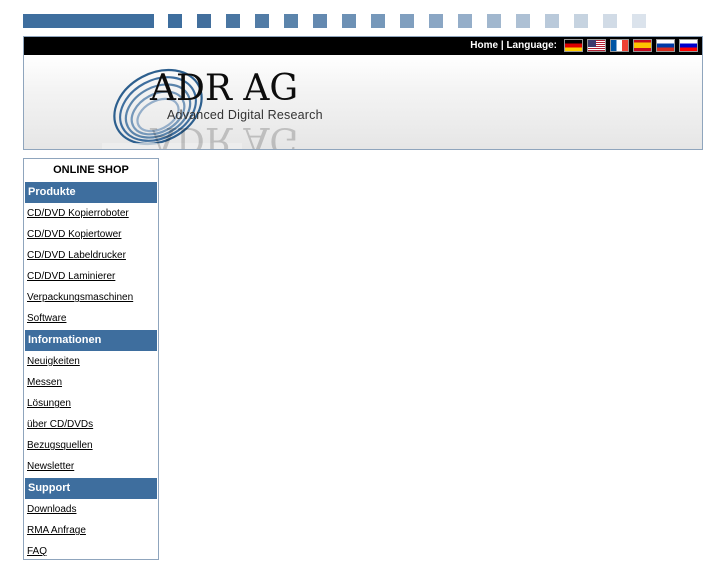 Image resolution: width=727 pixels, height=562 pixels. Describe the element at coordinates (596, 45) in the screenshot. I see `flag-english-icon` at that location.